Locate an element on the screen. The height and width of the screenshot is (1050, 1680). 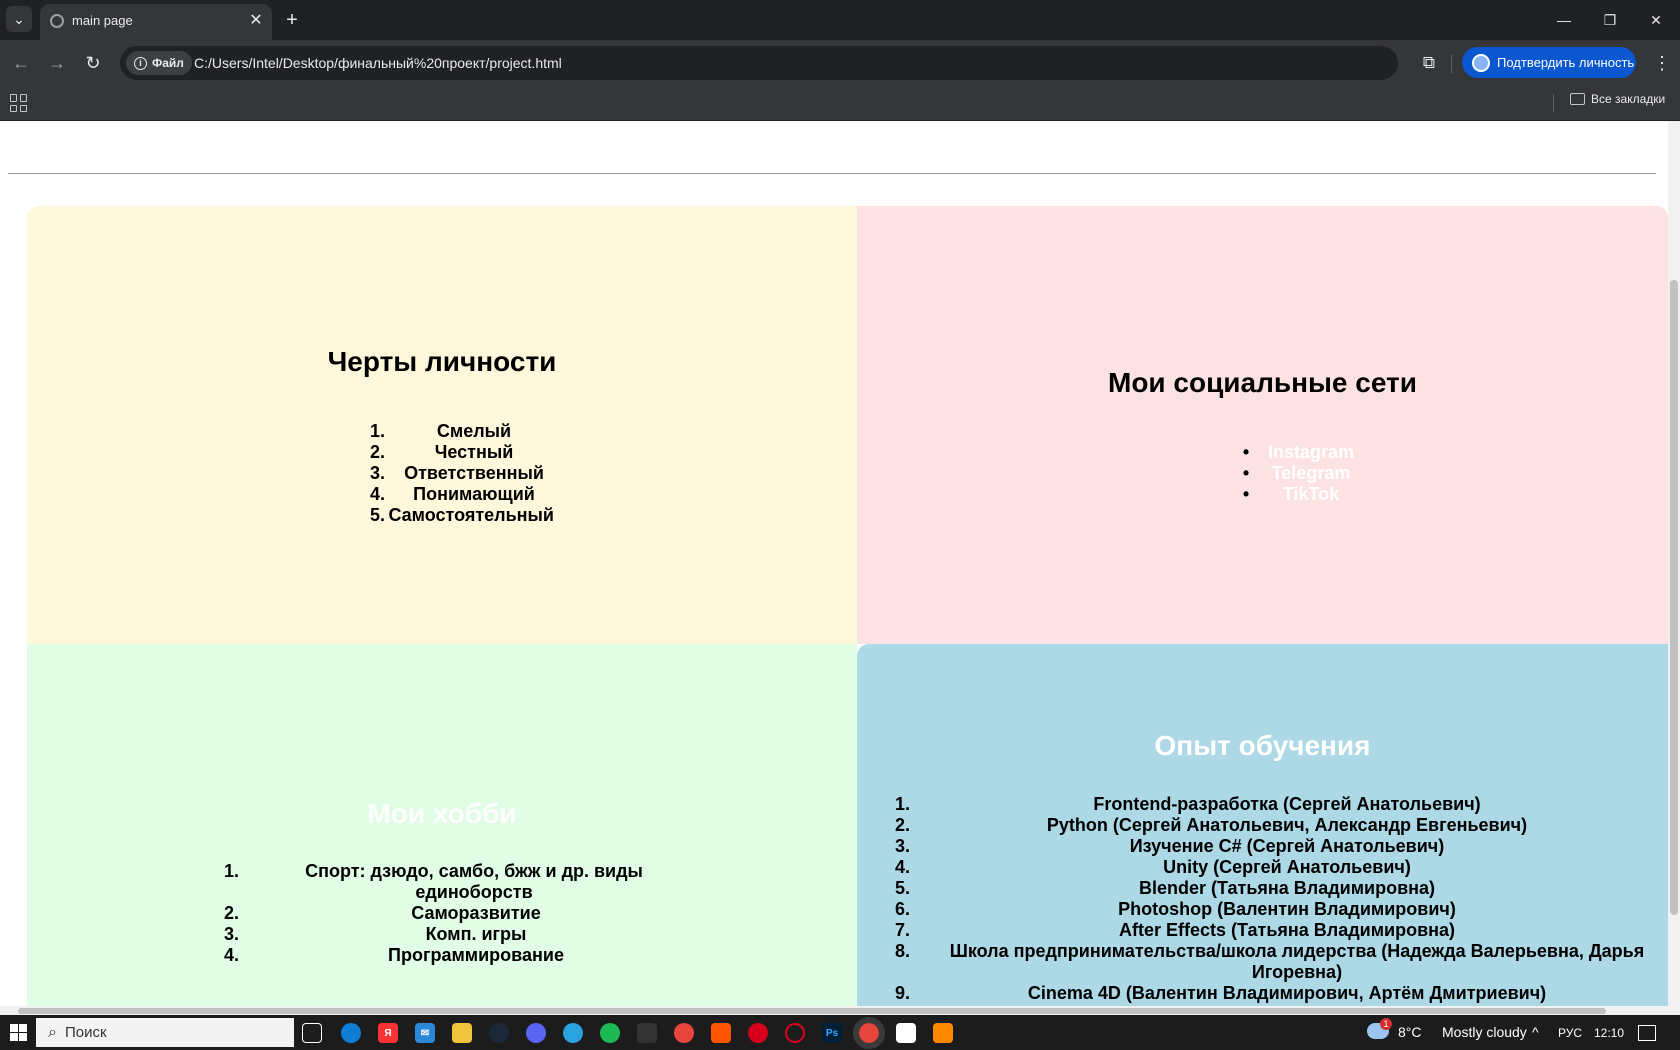
tab-title: main page is located at coordinates (102, 20).